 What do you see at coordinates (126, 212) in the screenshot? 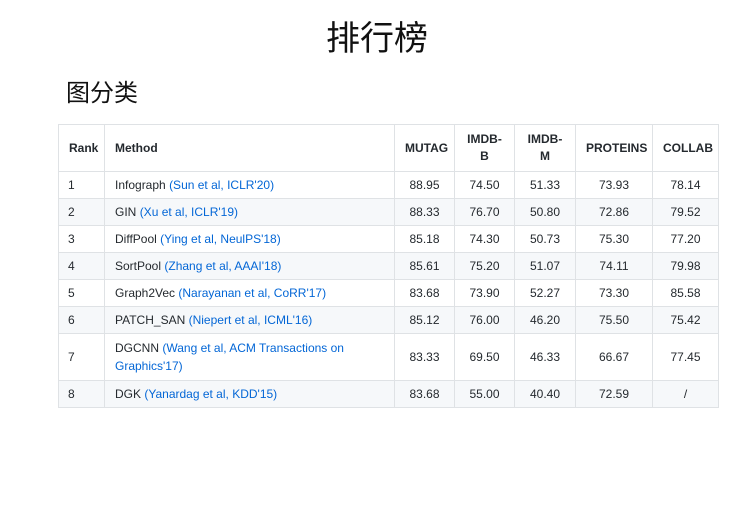
I see `method-name: GIN` at bounding box center [126, 212].